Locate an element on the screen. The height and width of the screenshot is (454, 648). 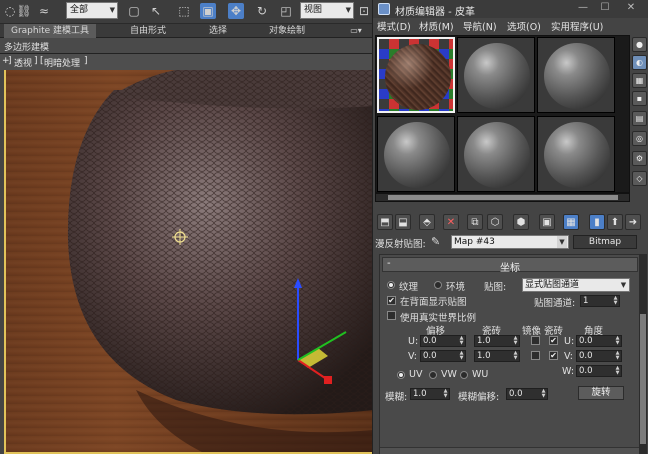
pivot-icon: ⊡ is located at coordinates (364, 11).